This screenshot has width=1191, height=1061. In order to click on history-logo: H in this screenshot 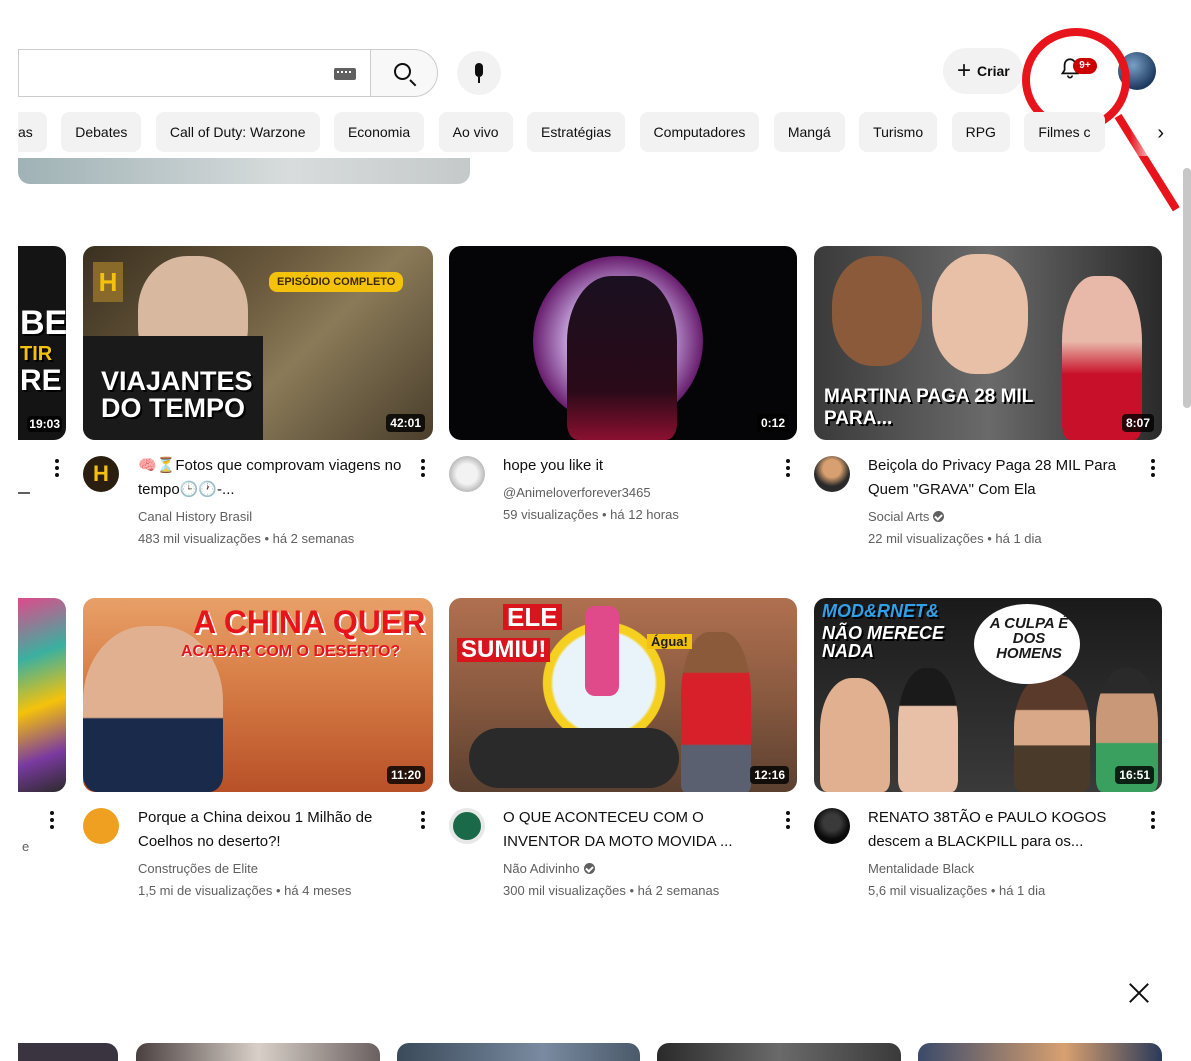, I will do `click(108, 282)`.